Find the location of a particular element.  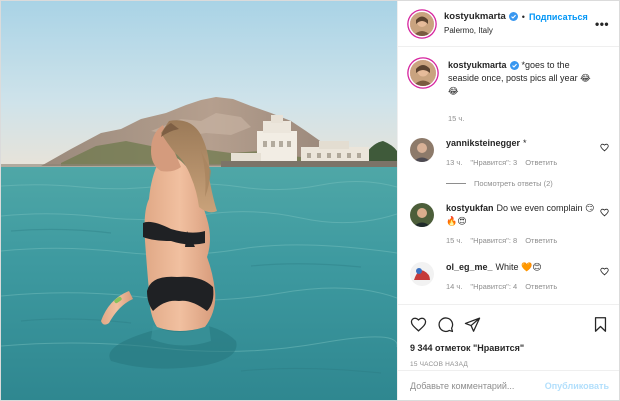

caption-author: kostyukmarta is located at coordinates (477, 65).